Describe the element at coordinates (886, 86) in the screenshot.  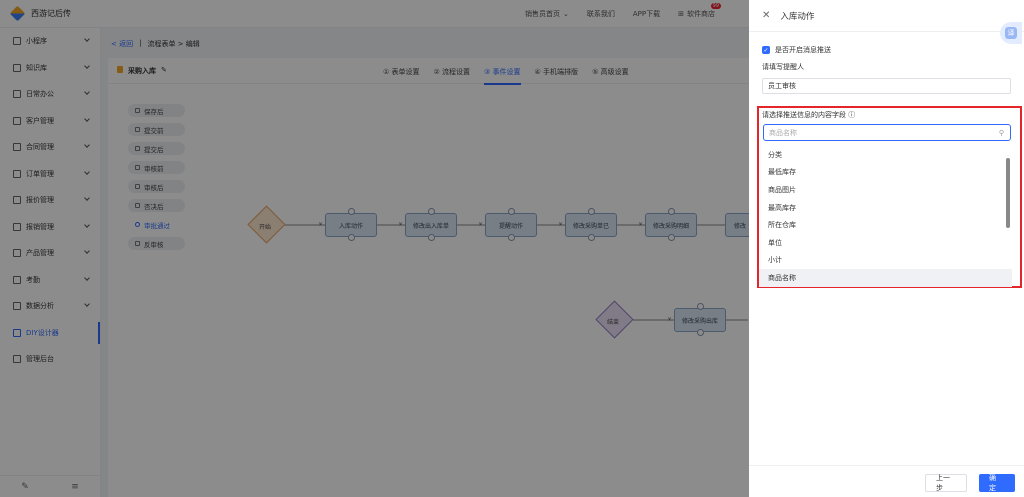
I see `reminder-field: 员工审核` at that location.